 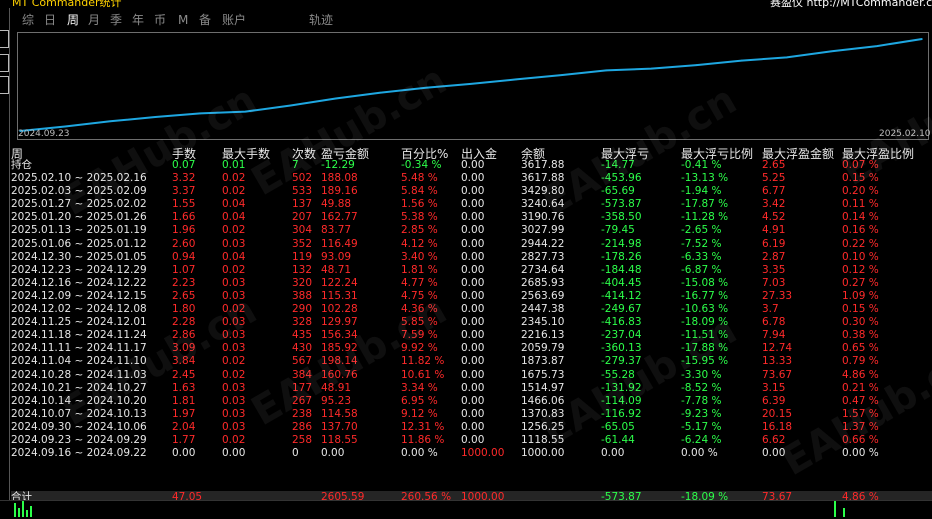 What do you see at coordinates (116, 20) in the screenshot?
I see `tab-4: 季` at bounding box center [116, 20].